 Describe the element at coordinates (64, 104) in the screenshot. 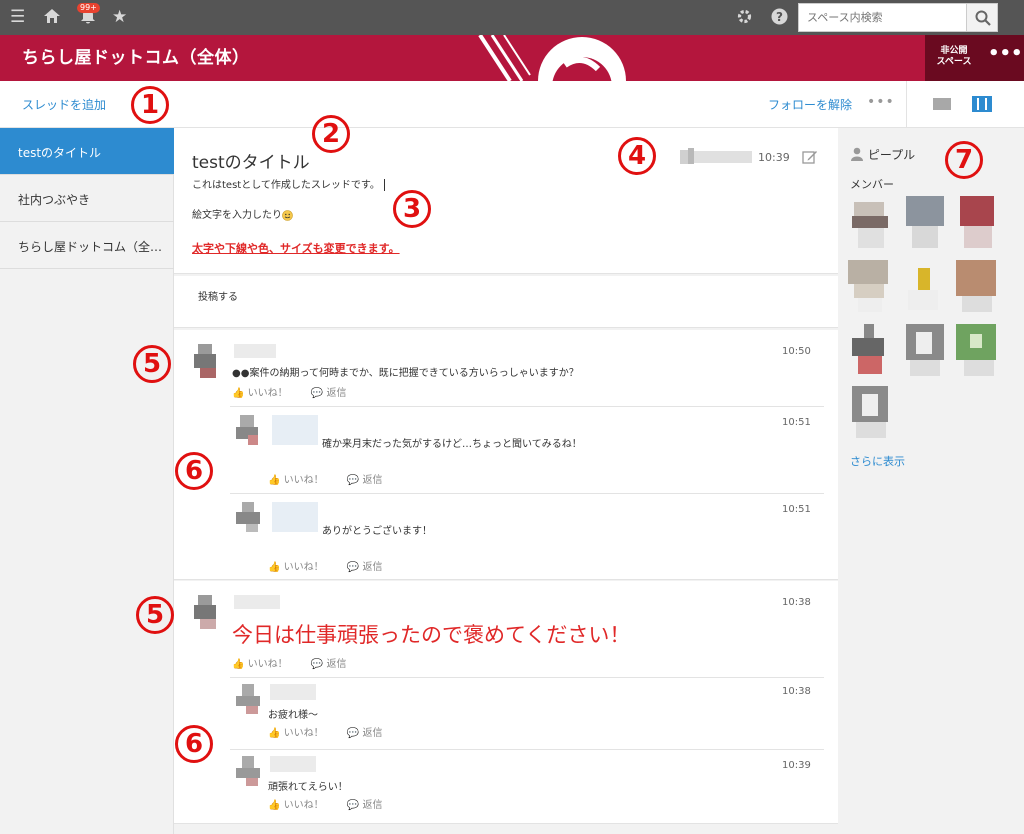

I see `add-thread-link: スレッドを追加` at that location.